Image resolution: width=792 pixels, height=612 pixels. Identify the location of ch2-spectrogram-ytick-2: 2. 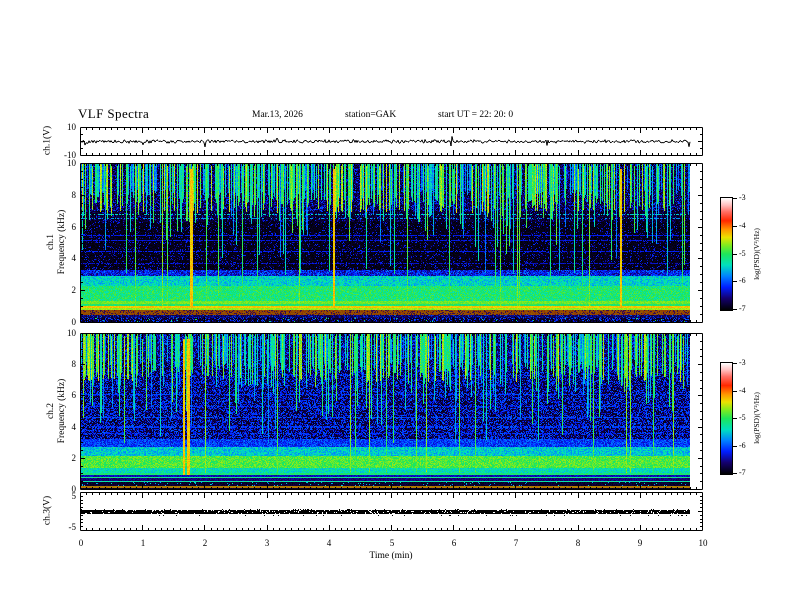
(74, 458).